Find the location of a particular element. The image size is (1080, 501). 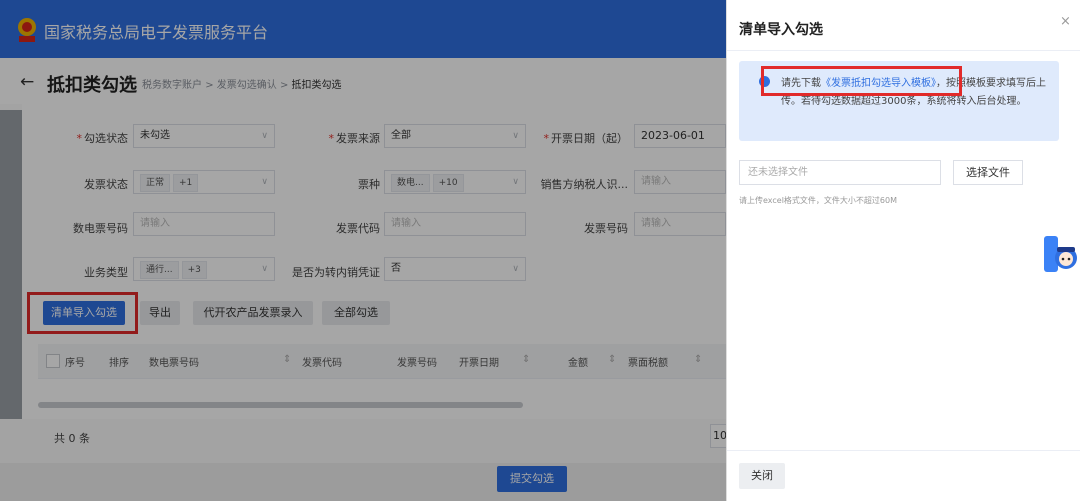

file-name-input: 还未选择文件 is located at coordinates (840, 172).